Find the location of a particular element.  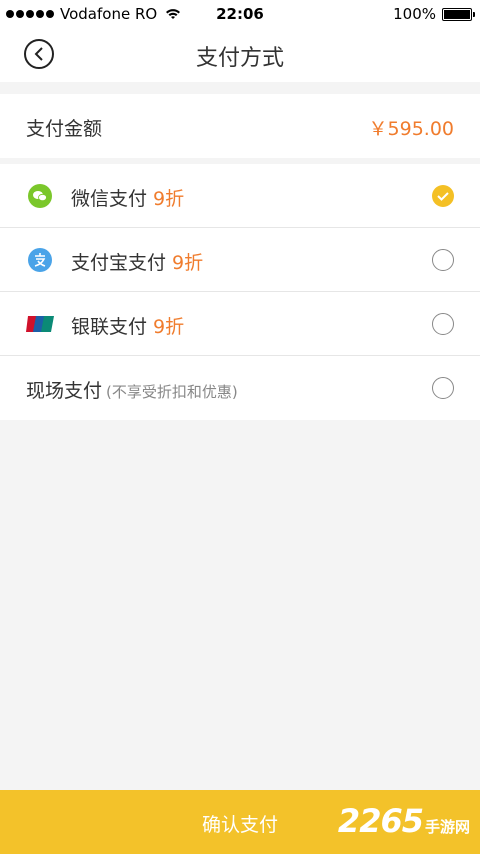

watermark-number: 2265 is located at coordinates (380, 821).